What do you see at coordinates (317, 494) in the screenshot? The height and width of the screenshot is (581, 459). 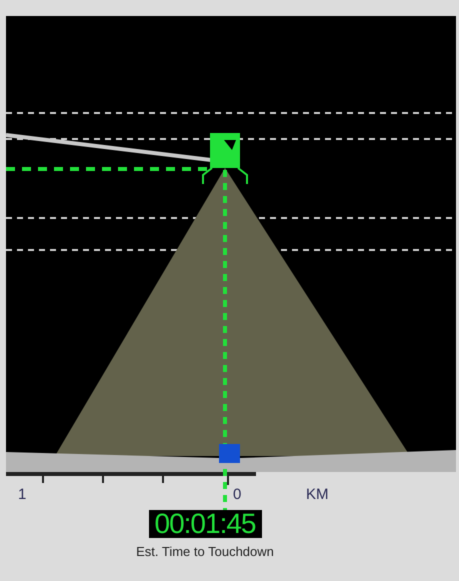 I see `scale-label: KM` at bounding box center [317, 494].